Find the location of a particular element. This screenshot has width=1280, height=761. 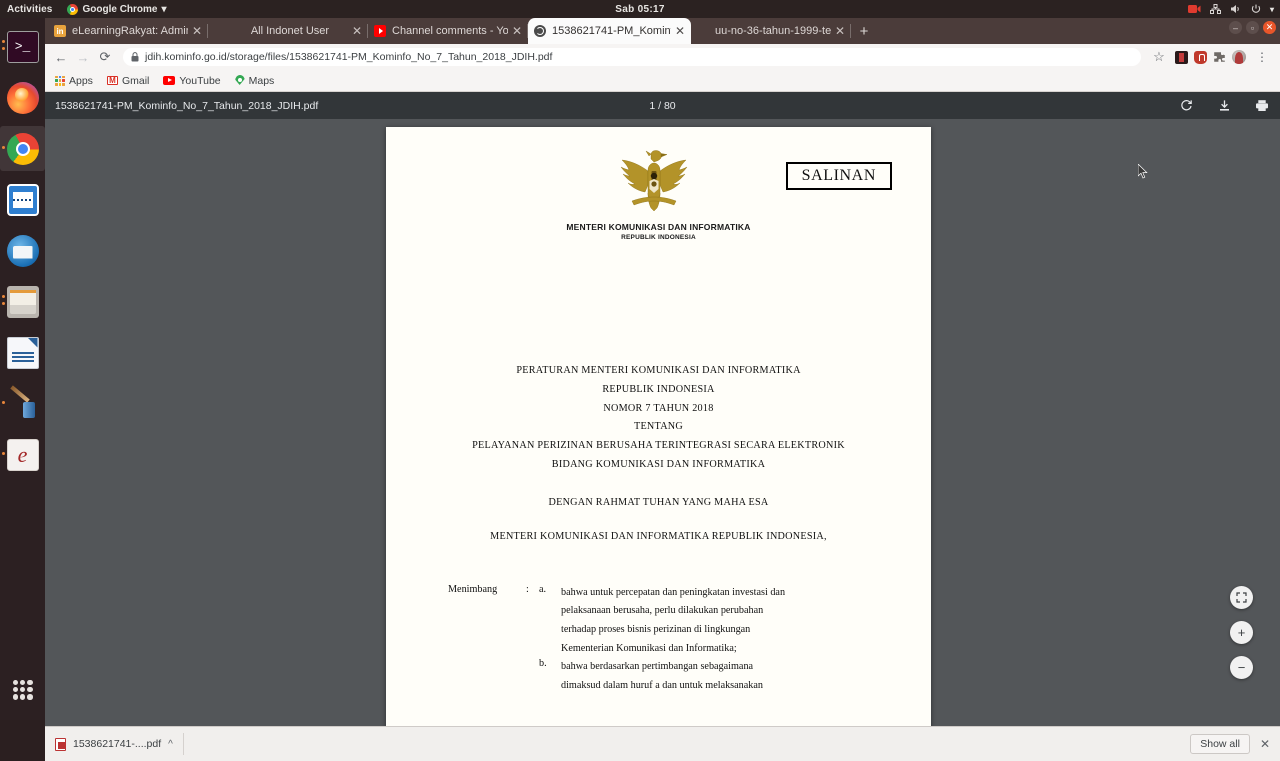

mouse-cursor is located at coordinates (1143, 171).